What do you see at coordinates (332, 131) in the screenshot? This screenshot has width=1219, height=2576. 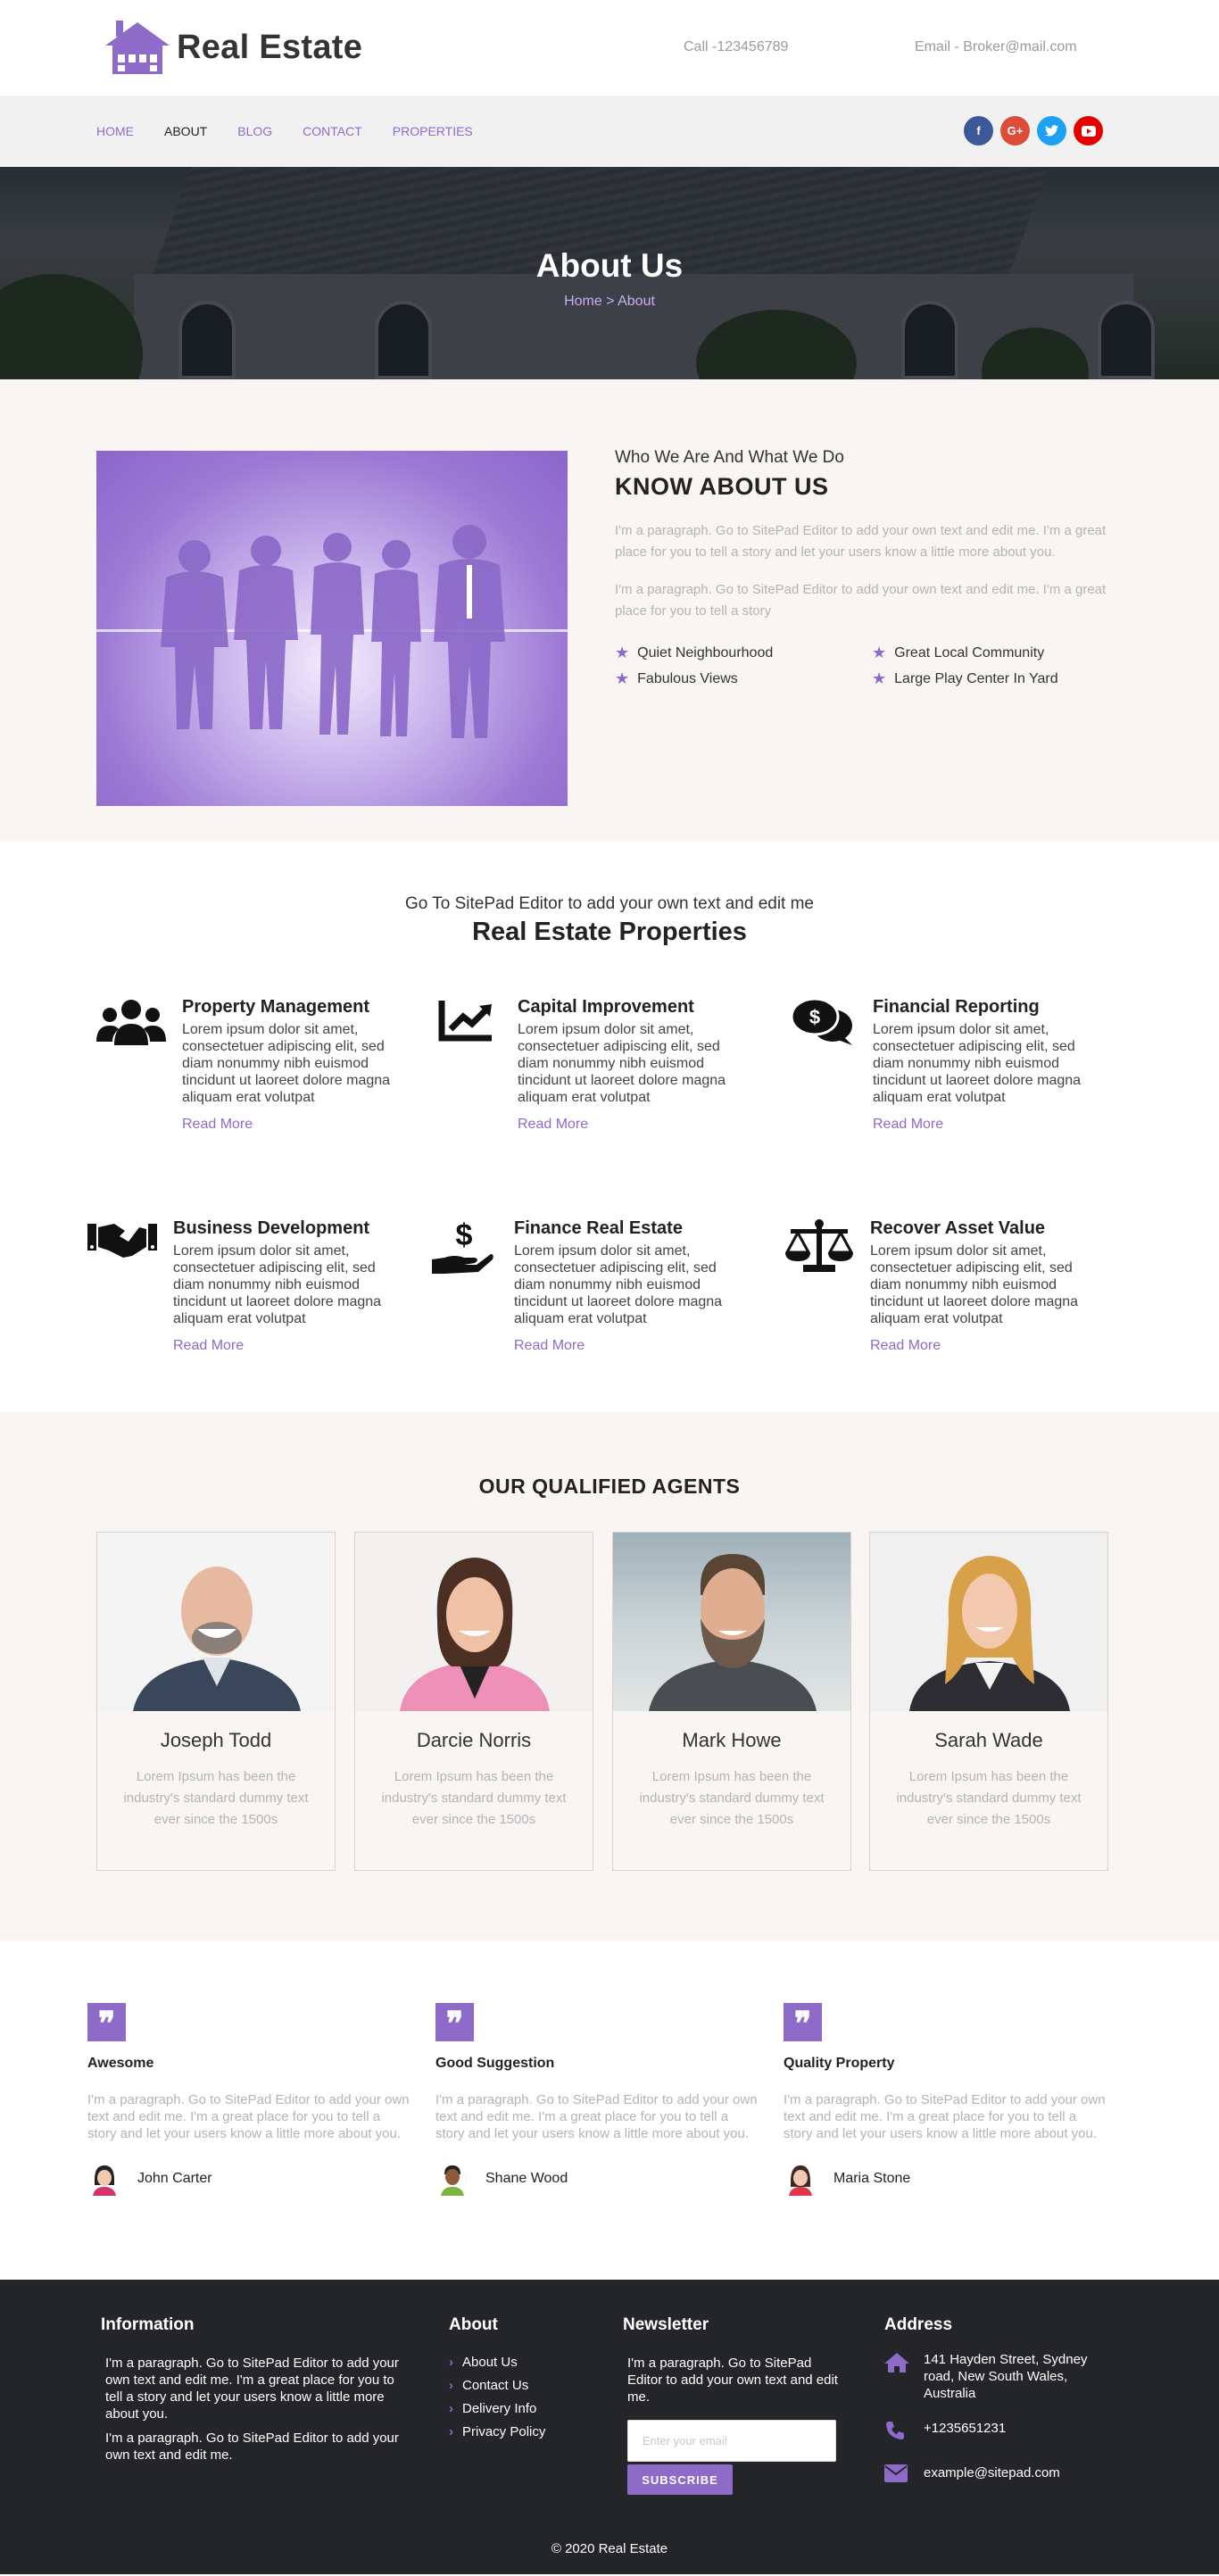 I see `nav-contact: CONTACT` at bounding box center [332, 131].